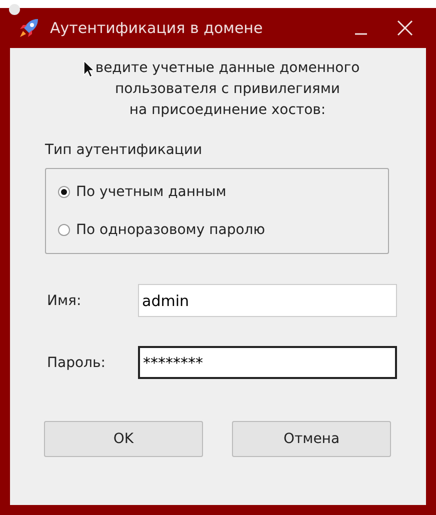 The image size is (436, 515). What do you see at coordinates (29, 28) in the screenshot?
I see `rocket-icon` at bounding box center [29, 28].